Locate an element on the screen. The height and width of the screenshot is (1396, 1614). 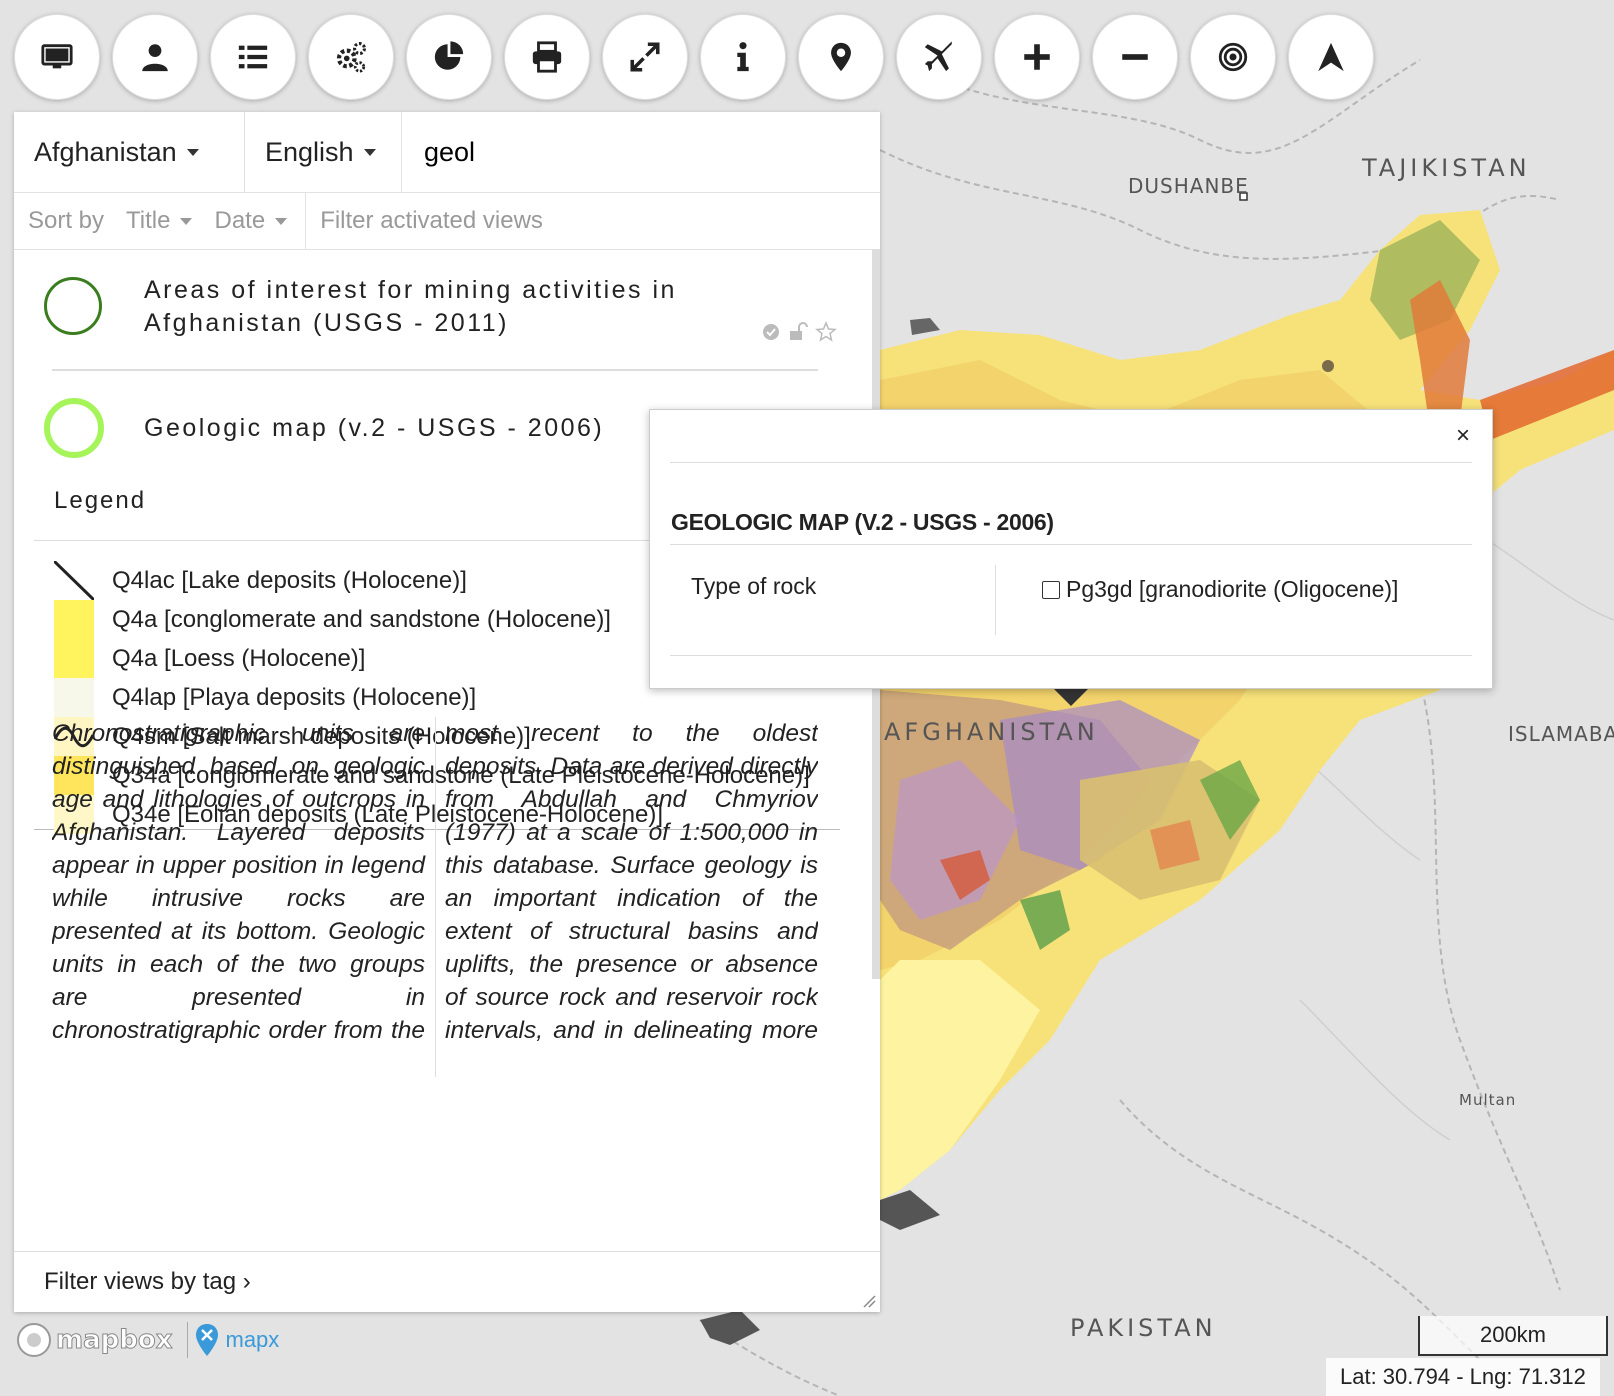
map-label-dushanbe: DUSHANBE is located at coordinates (1188, 186).